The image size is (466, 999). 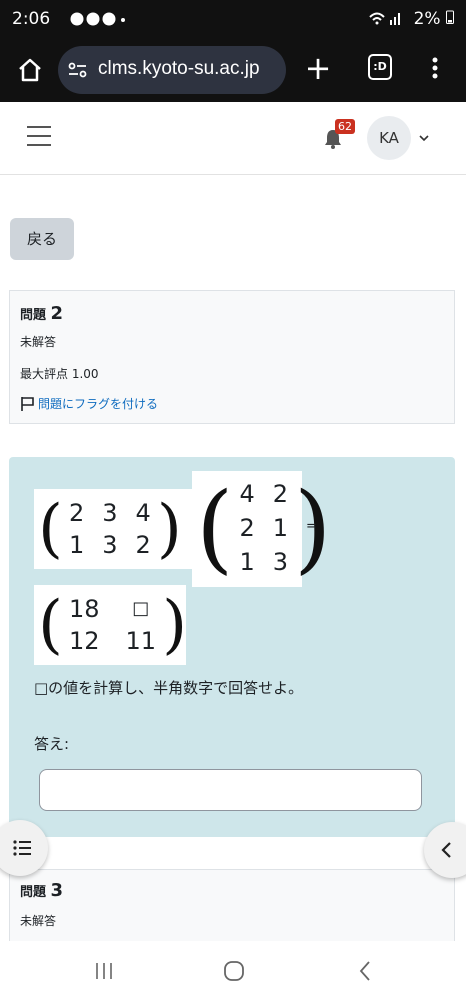 I want to click on question-number: 問題 2, so click(x=41, y=313).